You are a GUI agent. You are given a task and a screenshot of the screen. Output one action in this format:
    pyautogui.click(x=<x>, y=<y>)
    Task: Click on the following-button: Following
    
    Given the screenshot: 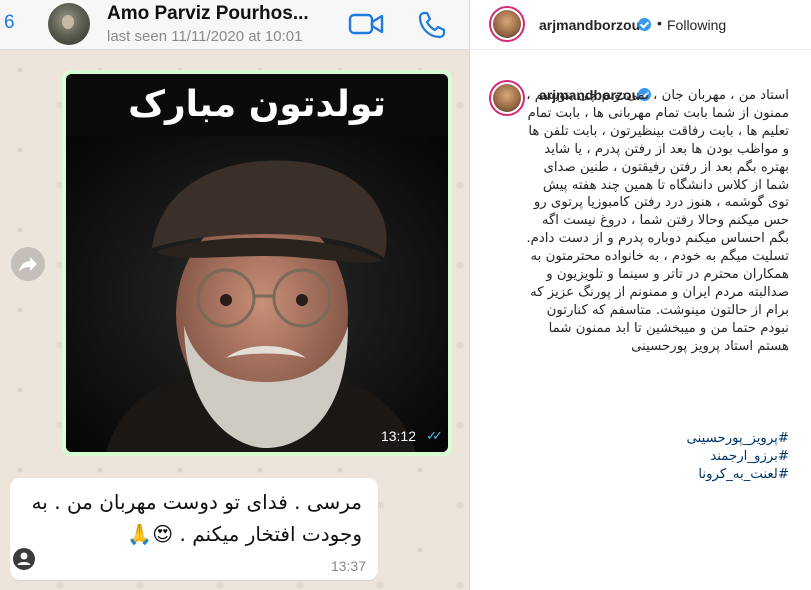 What is the action you would take?
    pyautogui.click(x=696, y=25)
    